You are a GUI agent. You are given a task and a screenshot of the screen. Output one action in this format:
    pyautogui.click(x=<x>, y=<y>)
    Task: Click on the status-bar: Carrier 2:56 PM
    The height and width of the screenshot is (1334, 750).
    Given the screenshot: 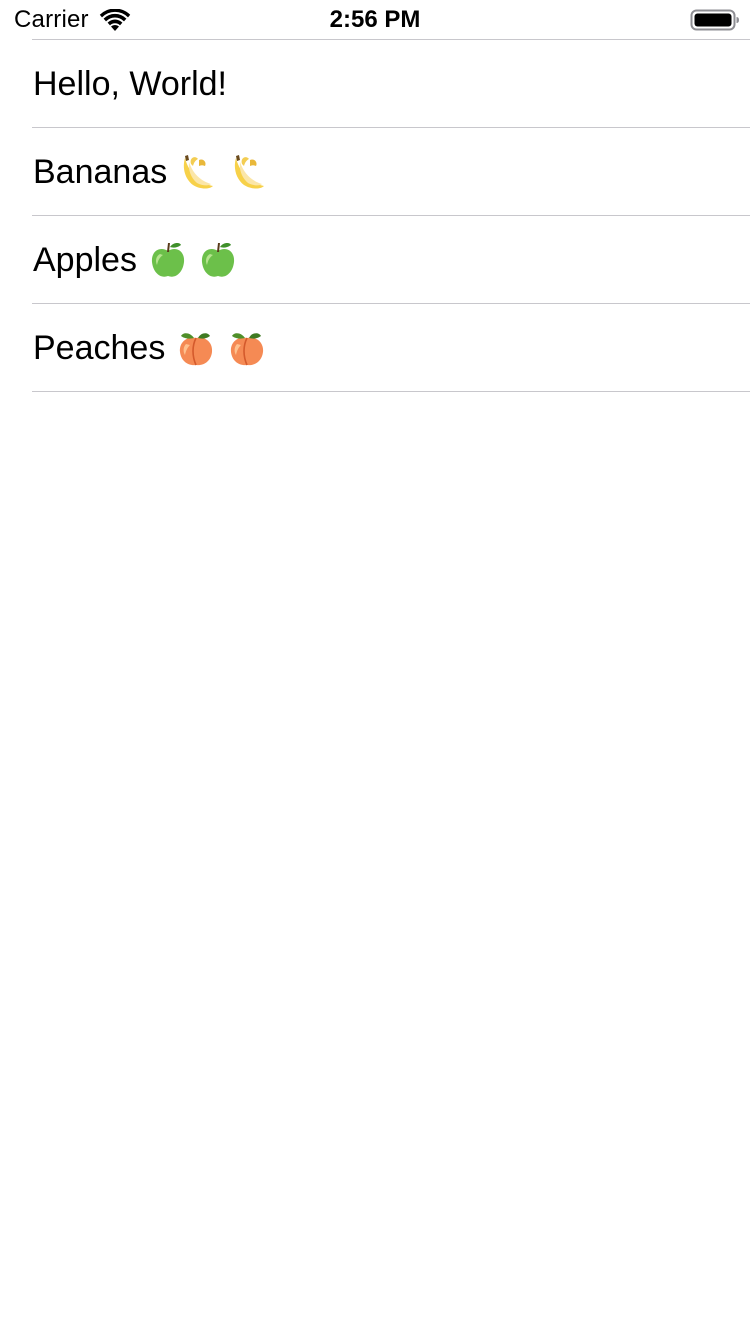 What is the action you would take?
    pyautogui.click(x=375, y=20)
    